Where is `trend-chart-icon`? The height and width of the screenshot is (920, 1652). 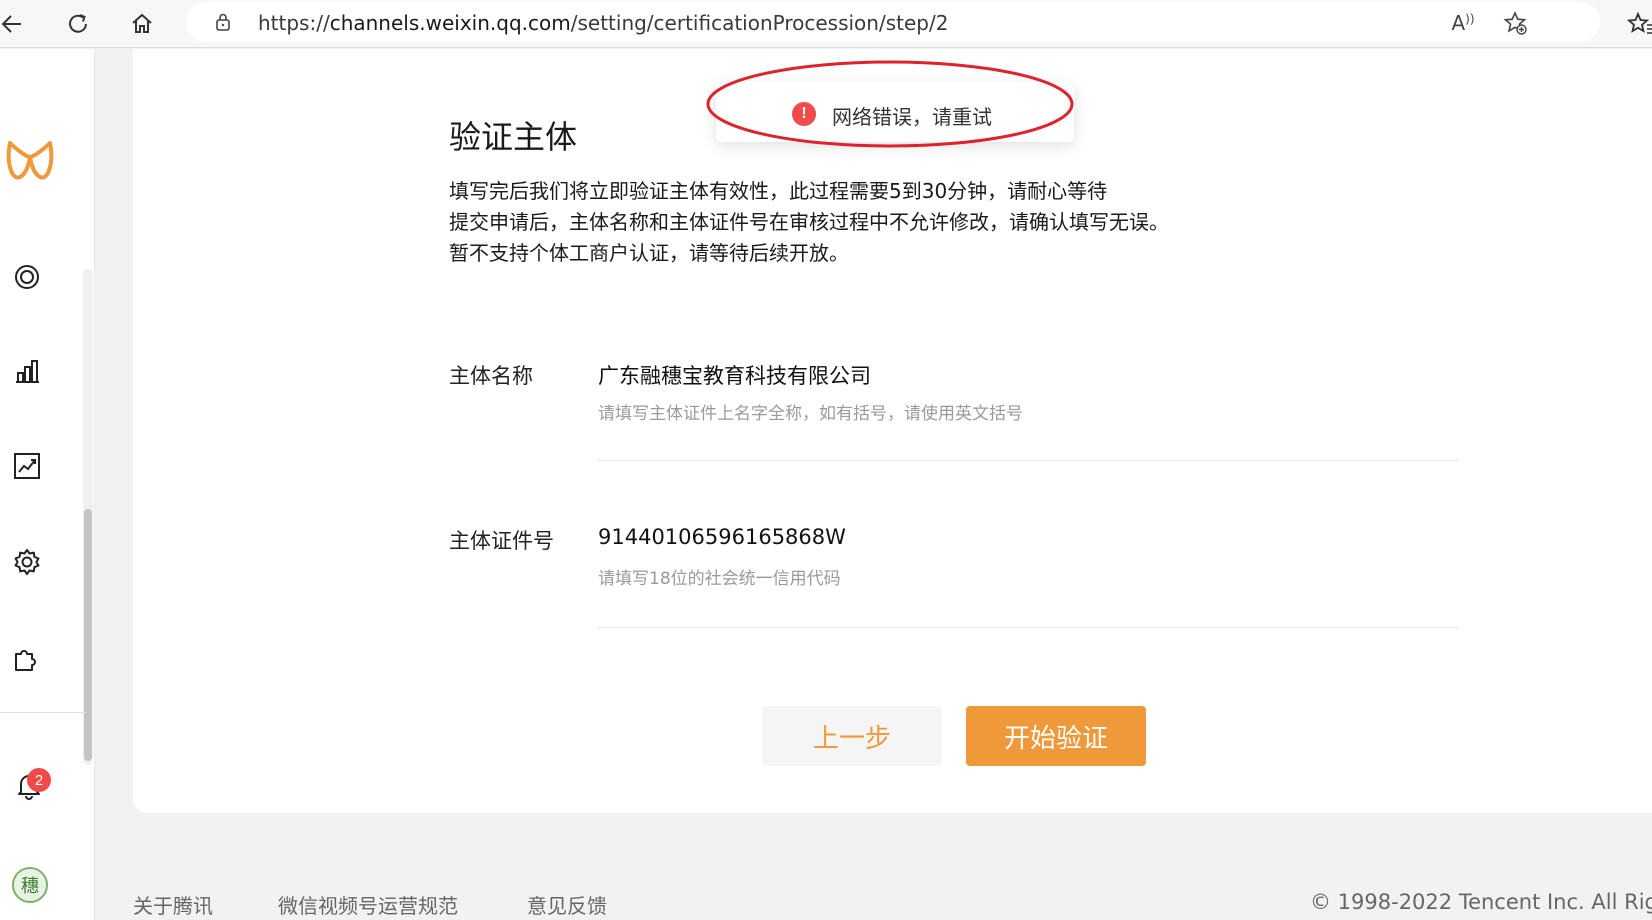
trend-chart-icon is located at coordinates (27, 466).